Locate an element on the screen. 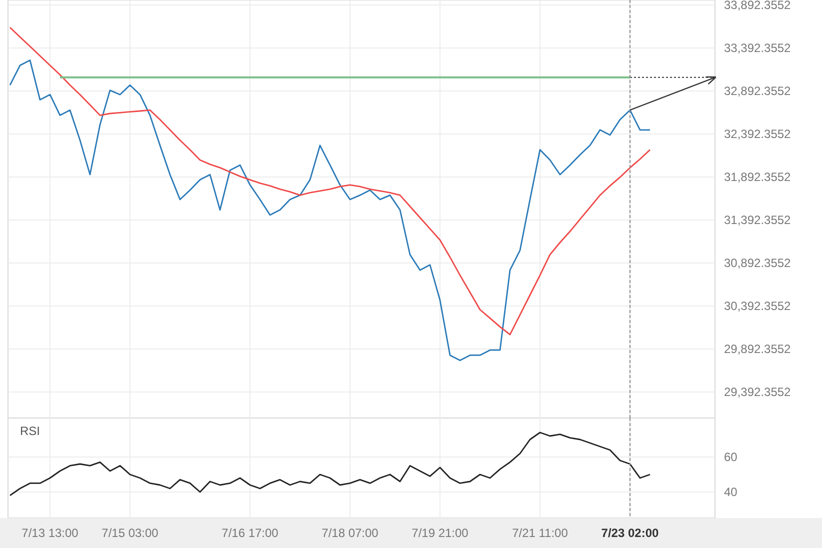 This screenshot has height=548, width=822. x-axis-label: 7/21 11:00 is located at coordinates (540, 533).